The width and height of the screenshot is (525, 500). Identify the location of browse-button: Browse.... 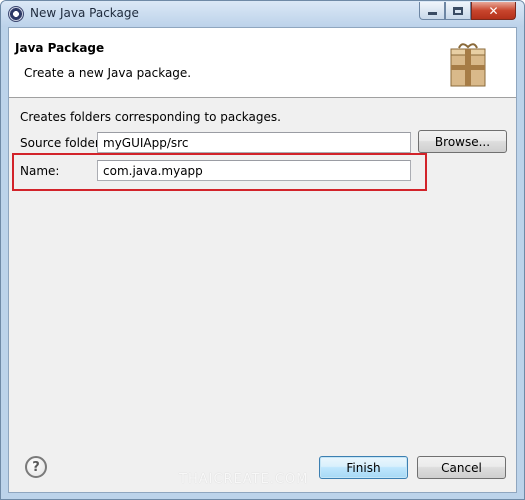
(462, 141).